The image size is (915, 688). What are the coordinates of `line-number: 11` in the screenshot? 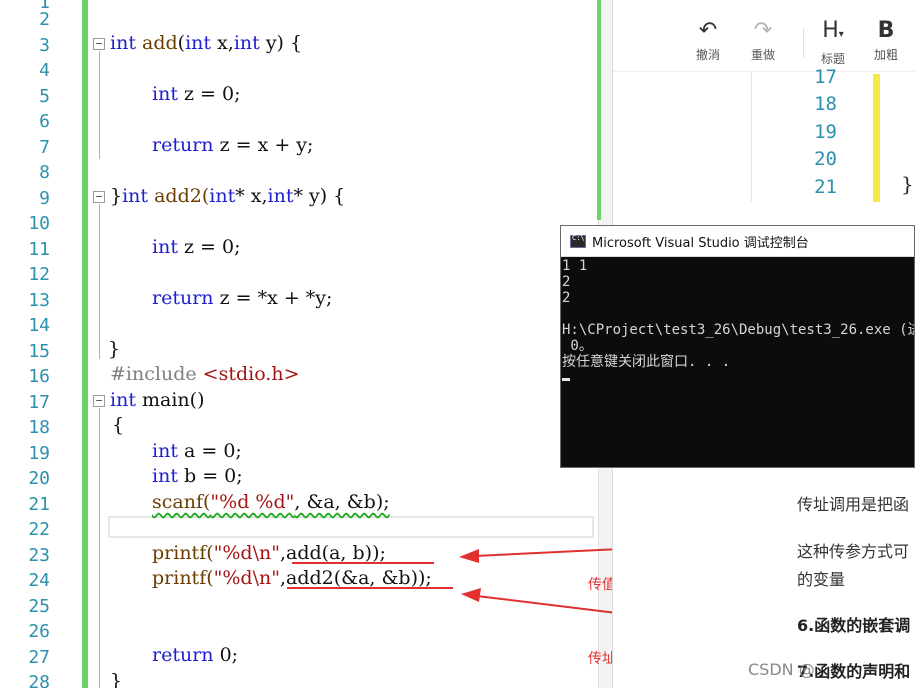 It's located at (39, 249).